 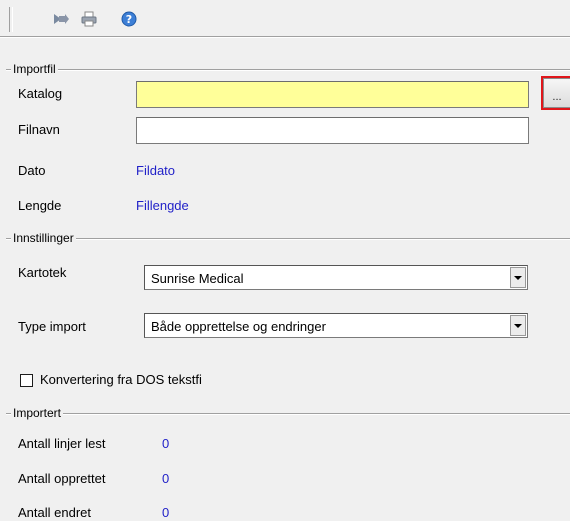 What do you see at coordinates (288, 414) in the screenshot?
I see `group-line-importert` at bounding box center [288, 414].